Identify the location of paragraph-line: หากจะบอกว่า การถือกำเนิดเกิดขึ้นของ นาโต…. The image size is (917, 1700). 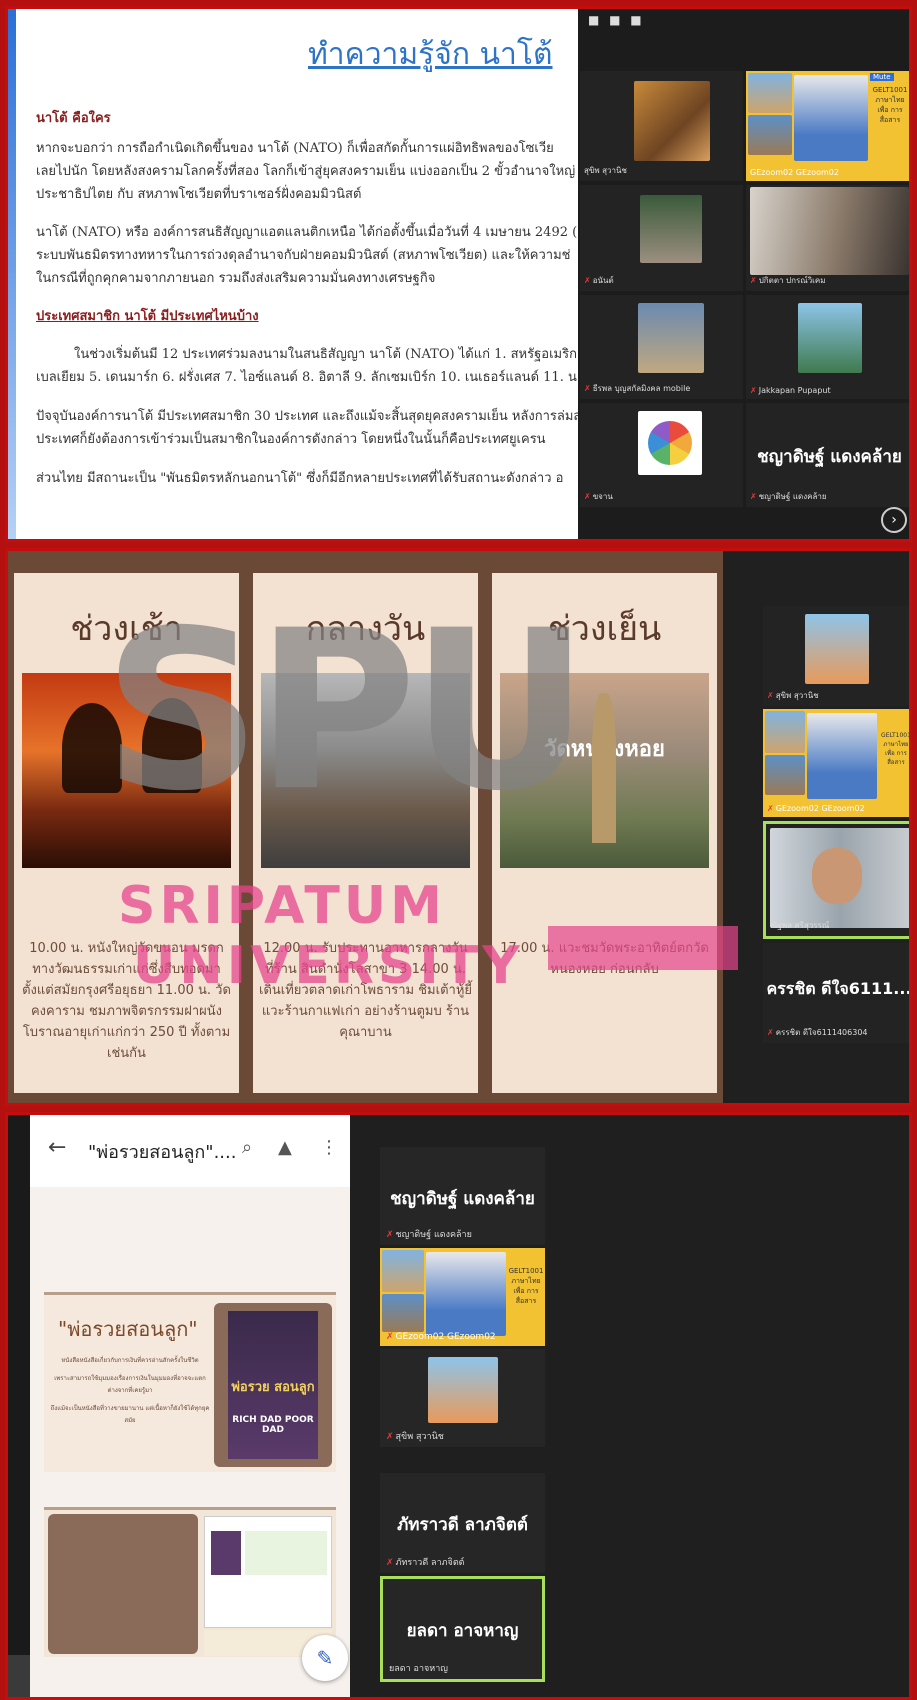
(295, 148).